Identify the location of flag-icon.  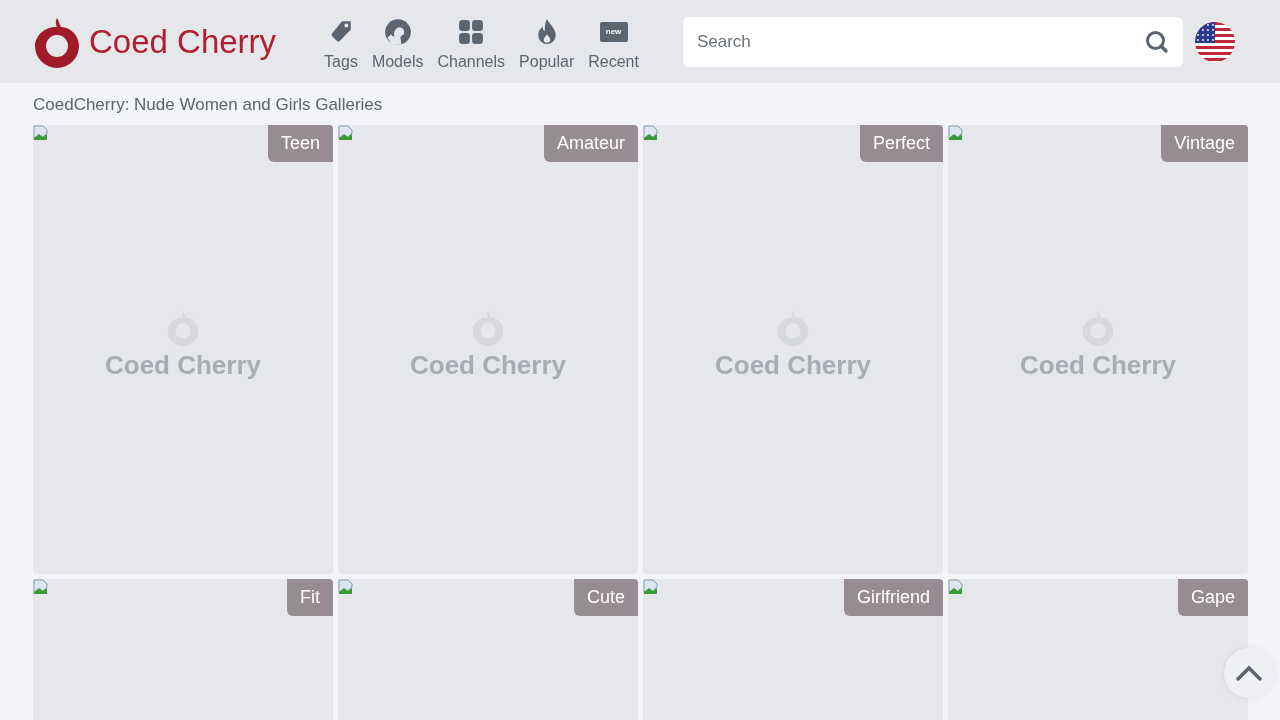
(1214, 41).